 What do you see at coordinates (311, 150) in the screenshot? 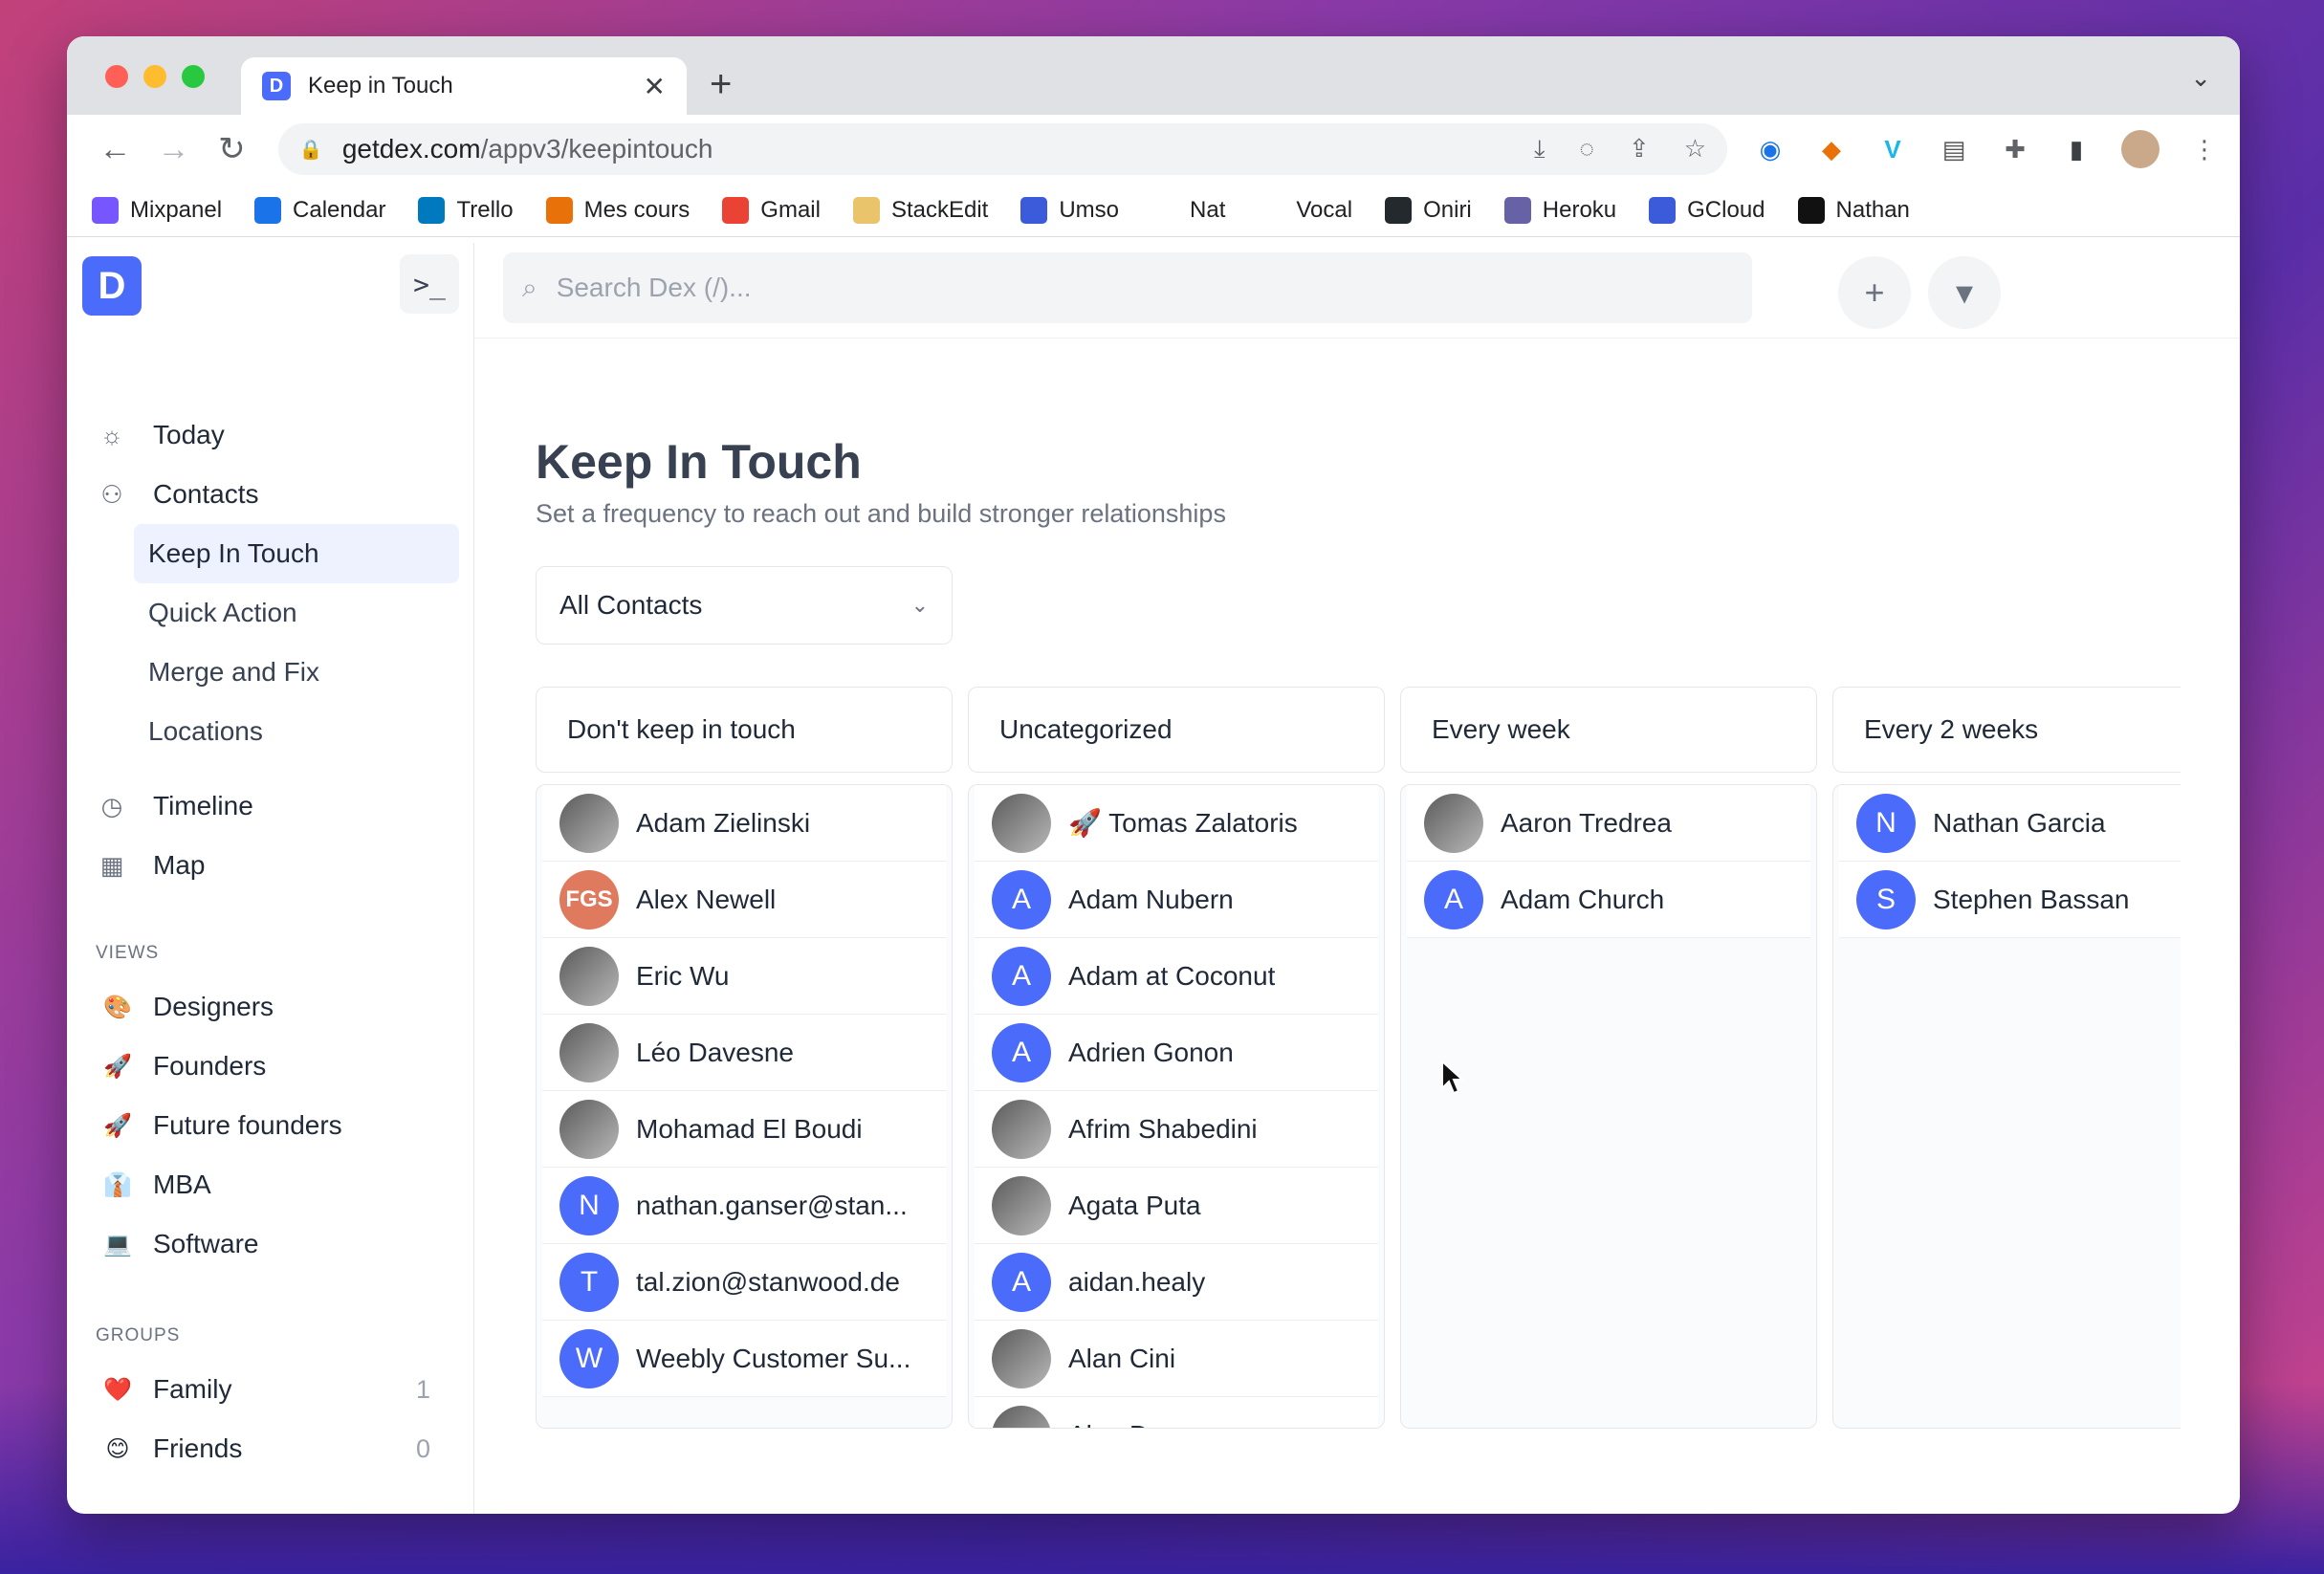
I see `lock-icon: 🔒` at bounding box center [311, 150].